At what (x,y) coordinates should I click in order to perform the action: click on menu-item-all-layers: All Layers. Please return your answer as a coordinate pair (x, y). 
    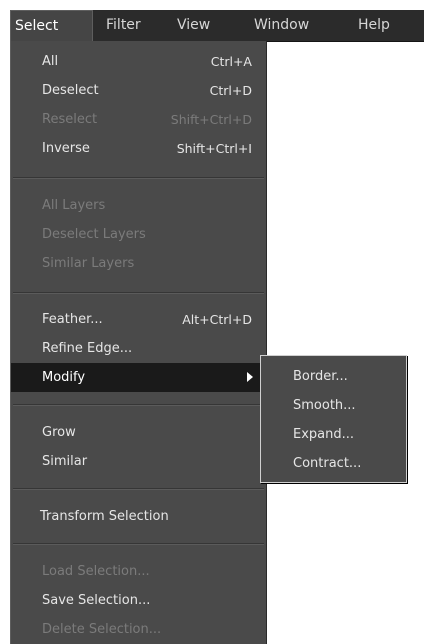
    Looking at the image, I should click on (138, 205).